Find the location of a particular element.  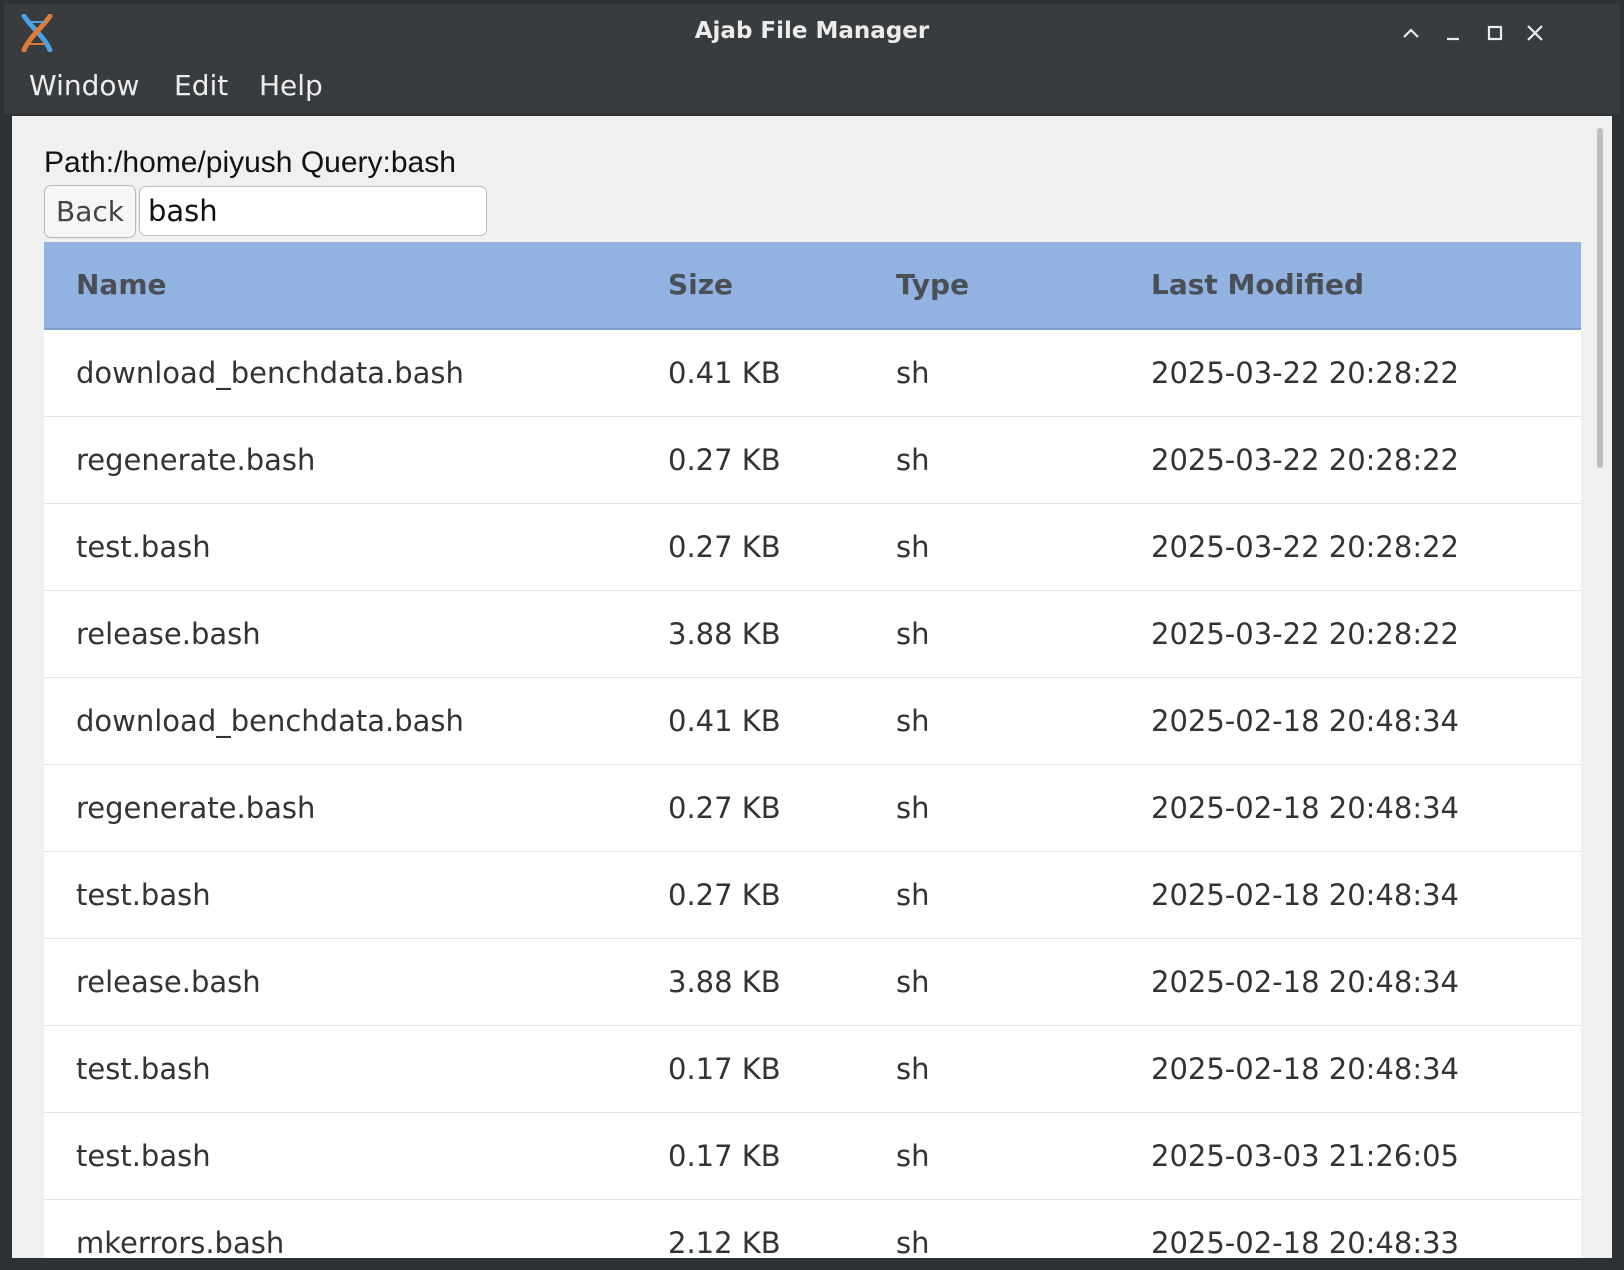

table-row: test.bash 0.27 KB sh 2025-02-18 20:48:34 is located at coordinates (812, 895).